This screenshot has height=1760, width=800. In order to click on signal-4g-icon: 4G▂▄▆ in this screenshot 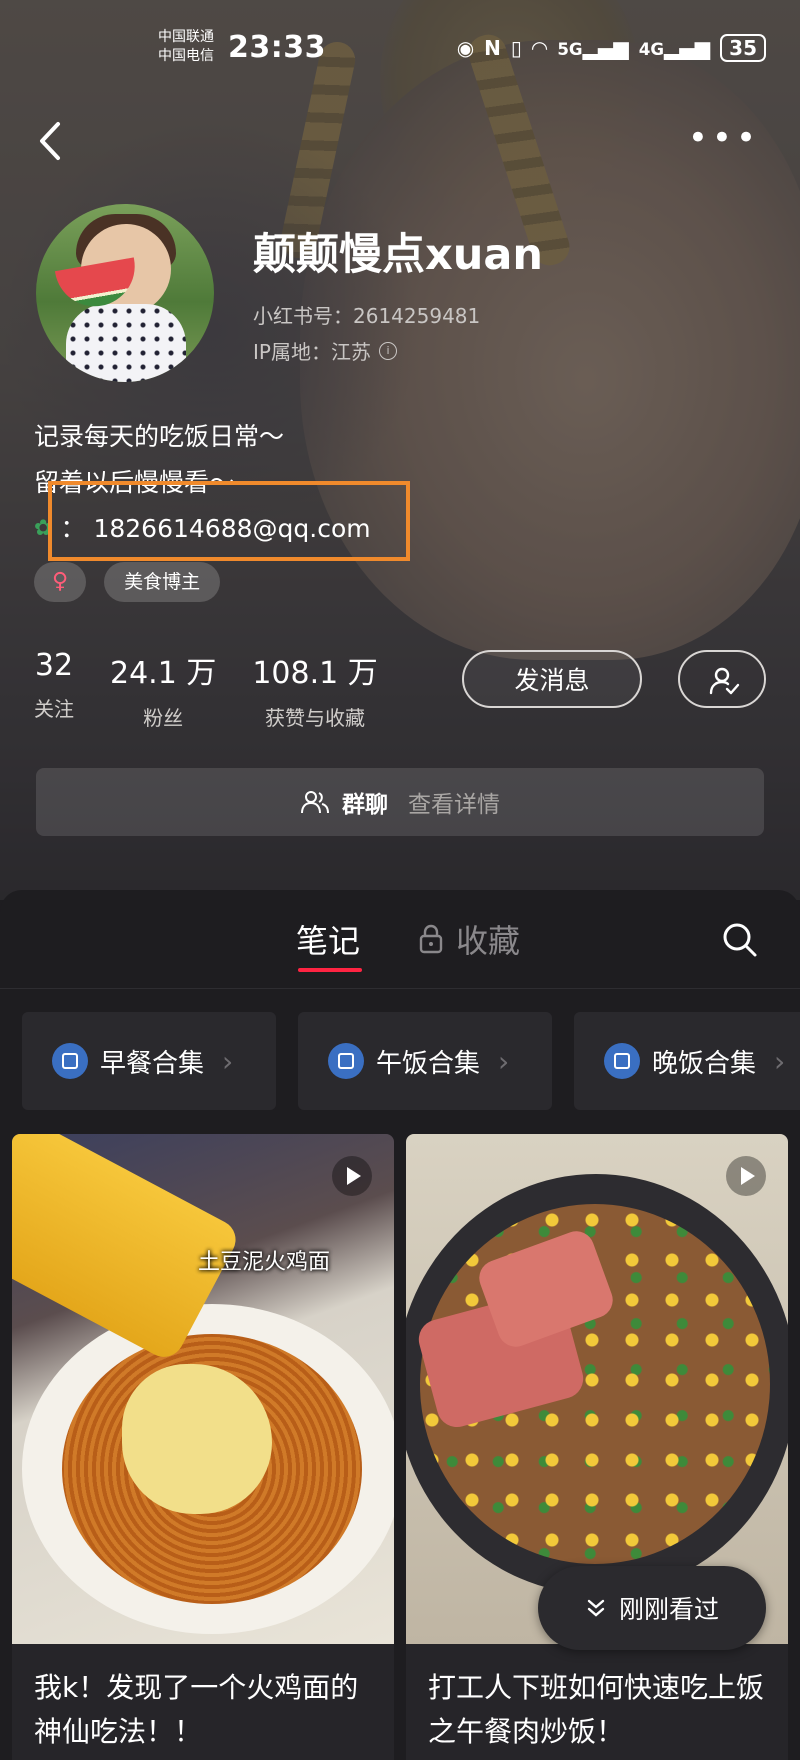, I will do `click(674, 48)`.